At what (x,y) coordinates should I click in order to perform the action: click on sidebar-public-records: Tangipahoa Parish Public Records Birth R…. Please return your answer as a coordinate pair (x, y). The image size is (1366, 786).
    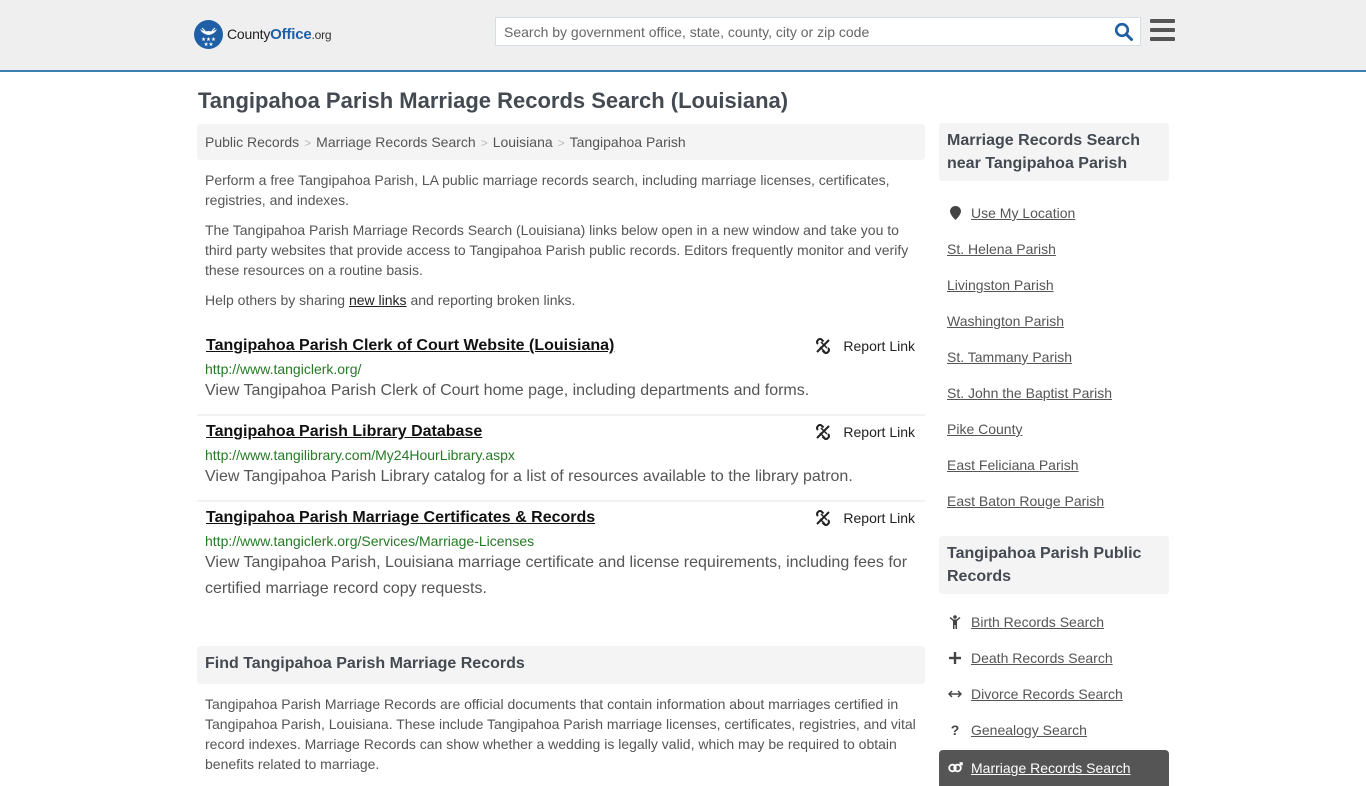
    Looking at the image, I should click on (1054, 661).